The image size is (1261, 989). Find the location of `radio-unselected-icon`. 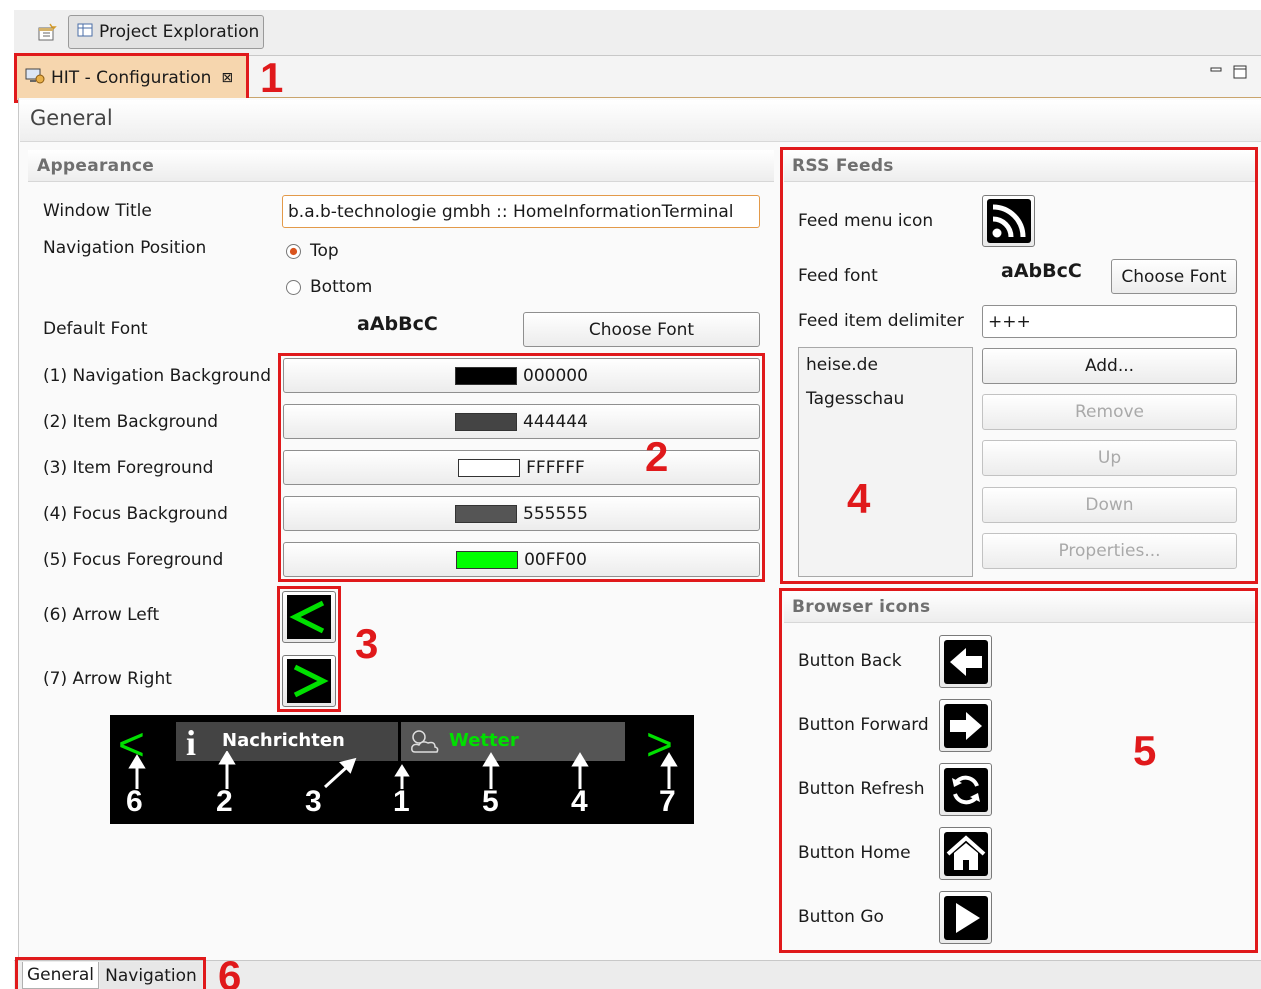

radio-unselected-icon is located at coordinates (293, 287).